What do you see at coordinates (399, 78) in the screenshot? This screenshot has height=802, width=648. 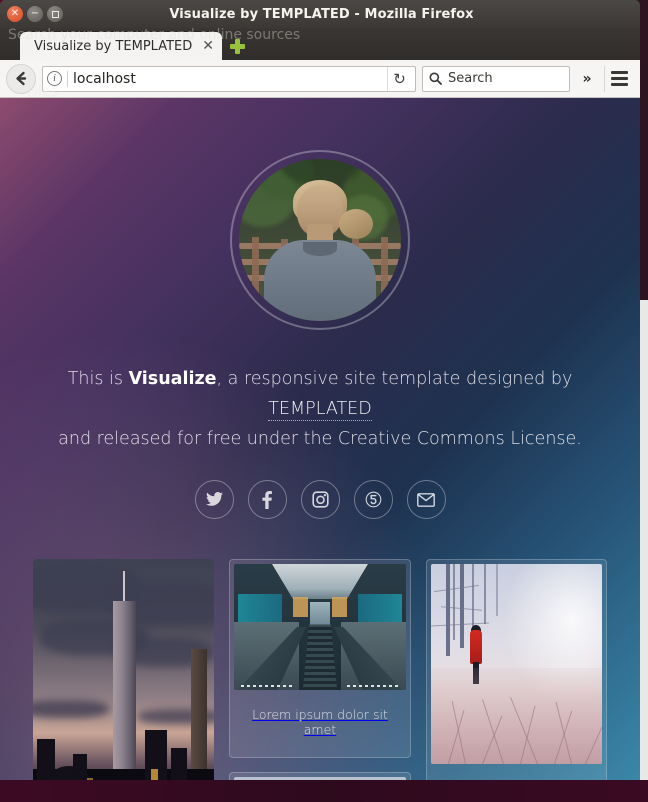 I see `reload-icon: ↻` at bounding box center [399, 78].